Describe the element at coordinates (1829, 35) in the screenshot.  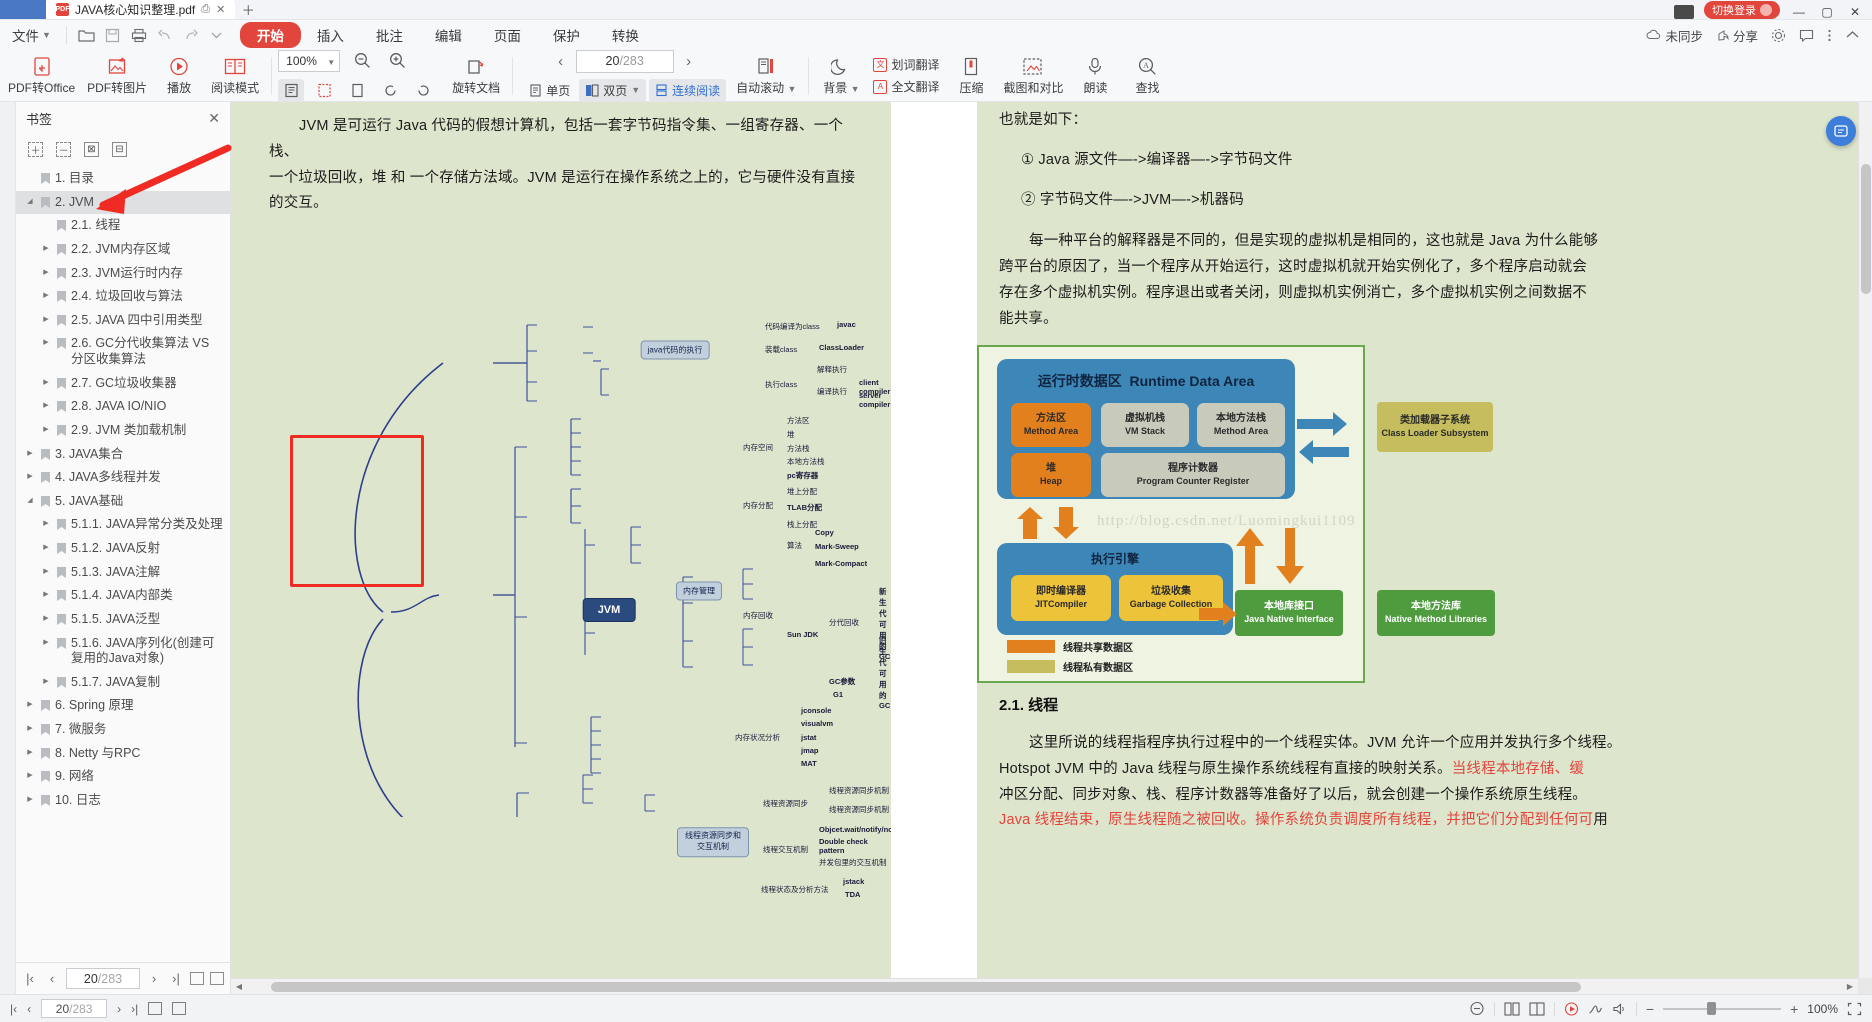
I see `more-vertical-icon` at that location.